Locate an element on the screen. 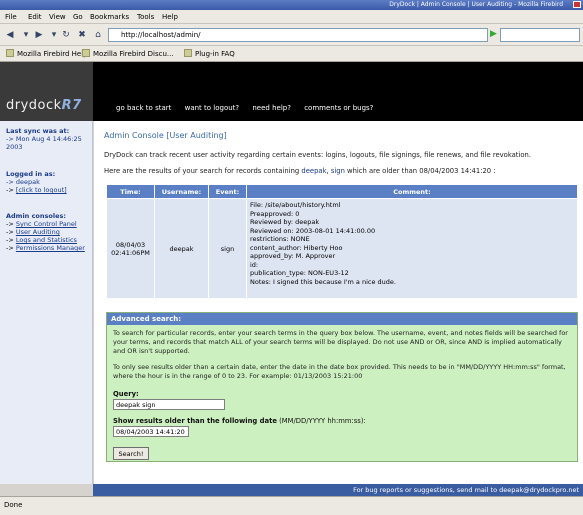 Image resolution: width=583 pixels, height=515 pixels. query-input is located at coordinates (169, 404).